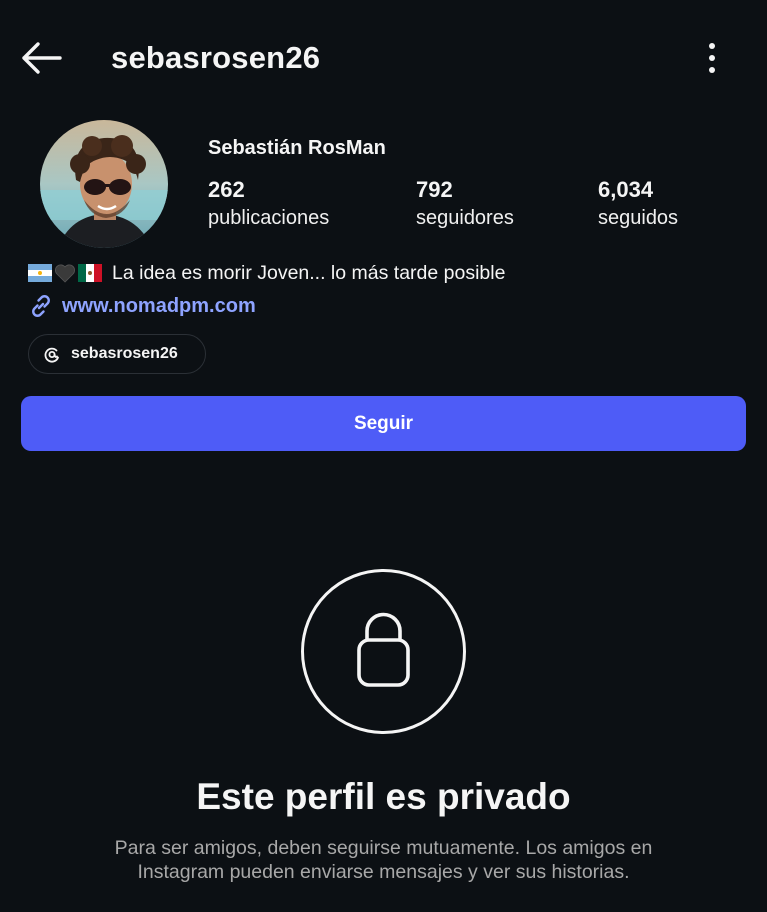 The image size is (767, 912). I want to click on black-heart-icon, so click(65, 273).